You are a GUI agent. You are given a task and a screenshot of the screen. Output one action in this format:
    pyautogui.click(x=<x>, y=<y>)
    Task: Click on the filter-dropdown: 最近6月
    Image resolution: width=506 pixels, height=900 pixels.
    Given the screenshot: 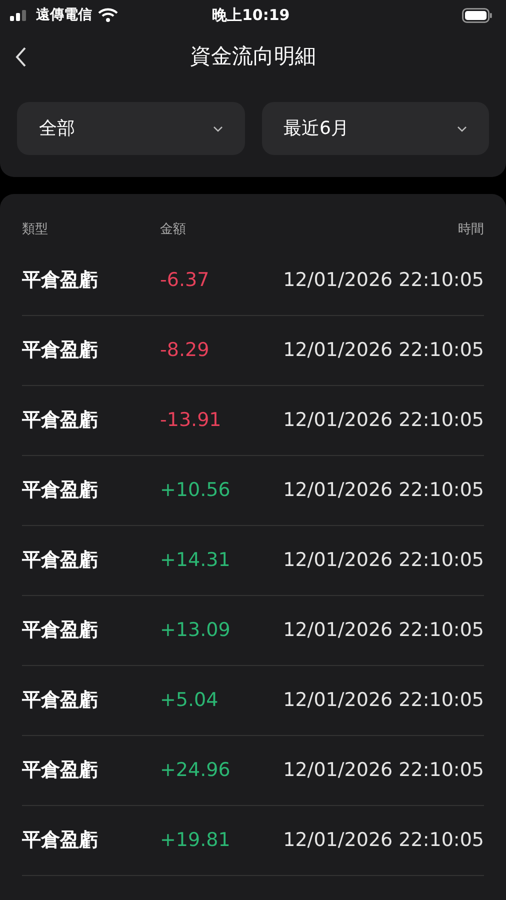 What is the action you would take?
    pyautogui.click(x=375, y=128)
    